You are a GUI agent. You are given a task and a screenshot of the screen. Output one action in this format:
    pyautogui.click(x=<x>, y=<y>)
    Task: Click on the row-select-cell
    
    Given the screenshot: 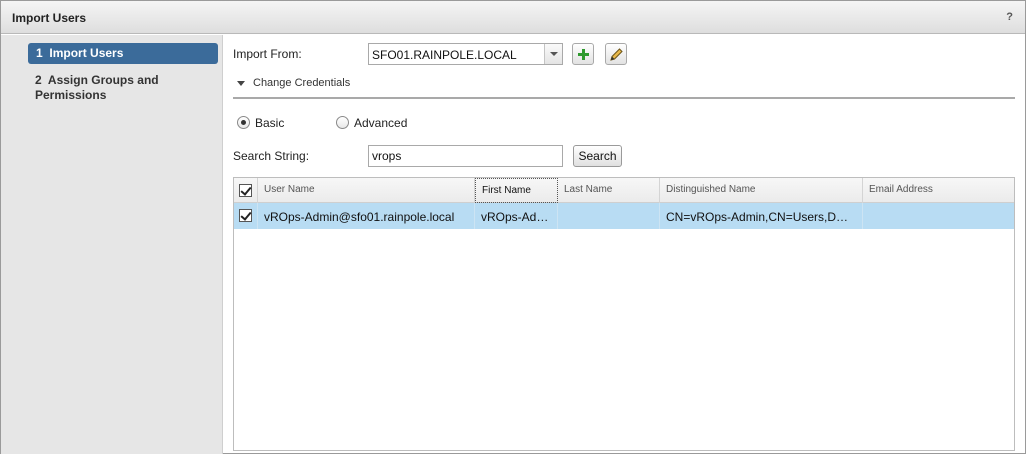 What is the action you would take?
    pyautogui.click(x=246, y=216)
    